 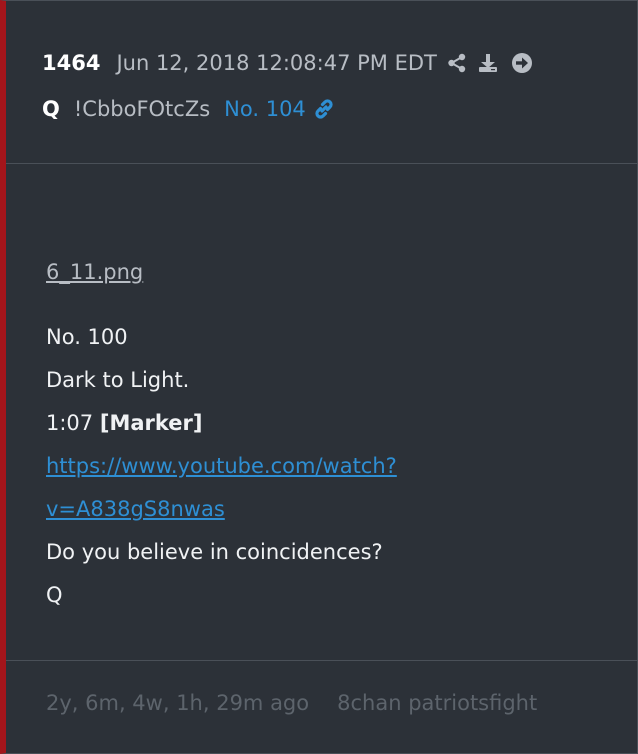 I want to click on arrow-right-circle-icon, so click(x=522, y=63).